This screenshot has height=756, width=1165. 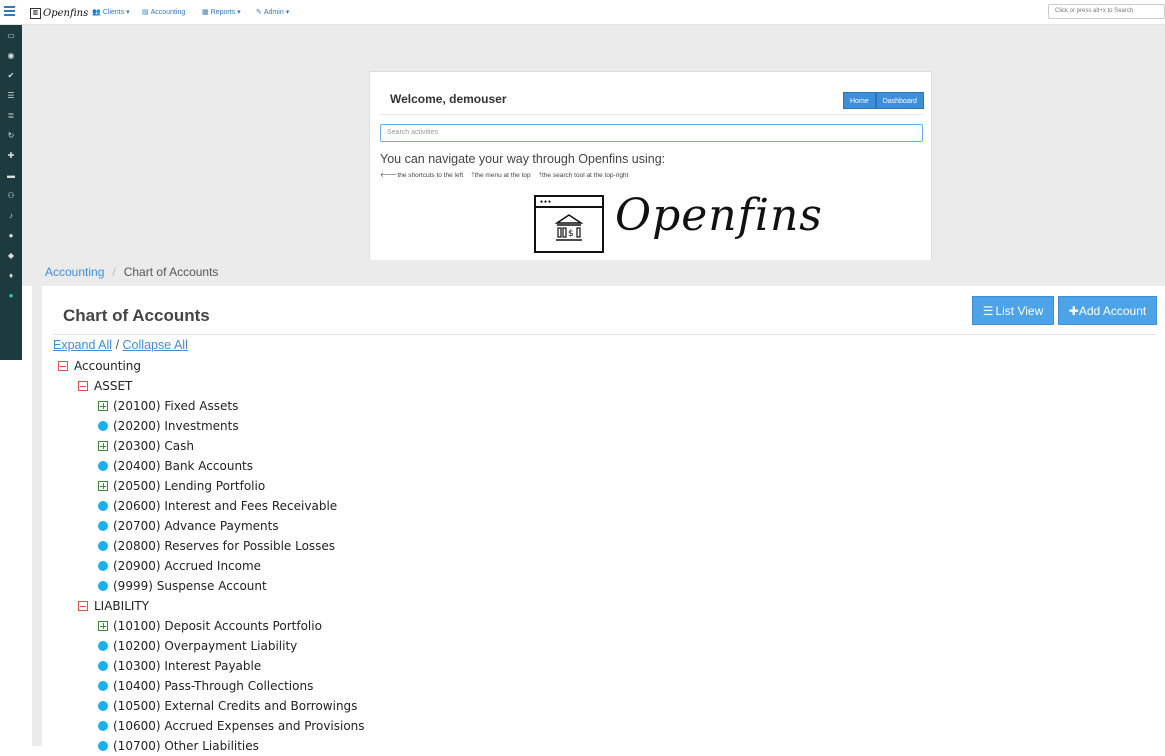 What do you see at coordinates (183, 466) in the screenshot?
I see `tree-node-label: (20400) Bank Accounts` at bounding box center [183, 466].